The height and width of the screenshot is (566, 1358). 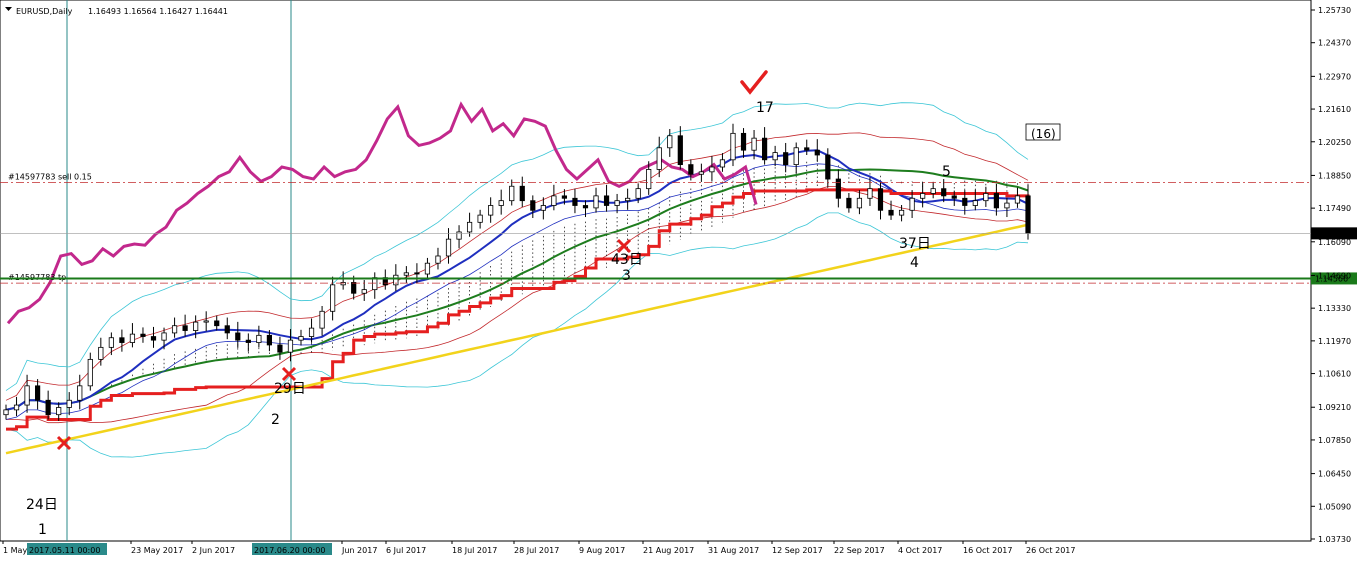 I want to click on y-tick-label: 1.24370, so click(x=1334, y=43).